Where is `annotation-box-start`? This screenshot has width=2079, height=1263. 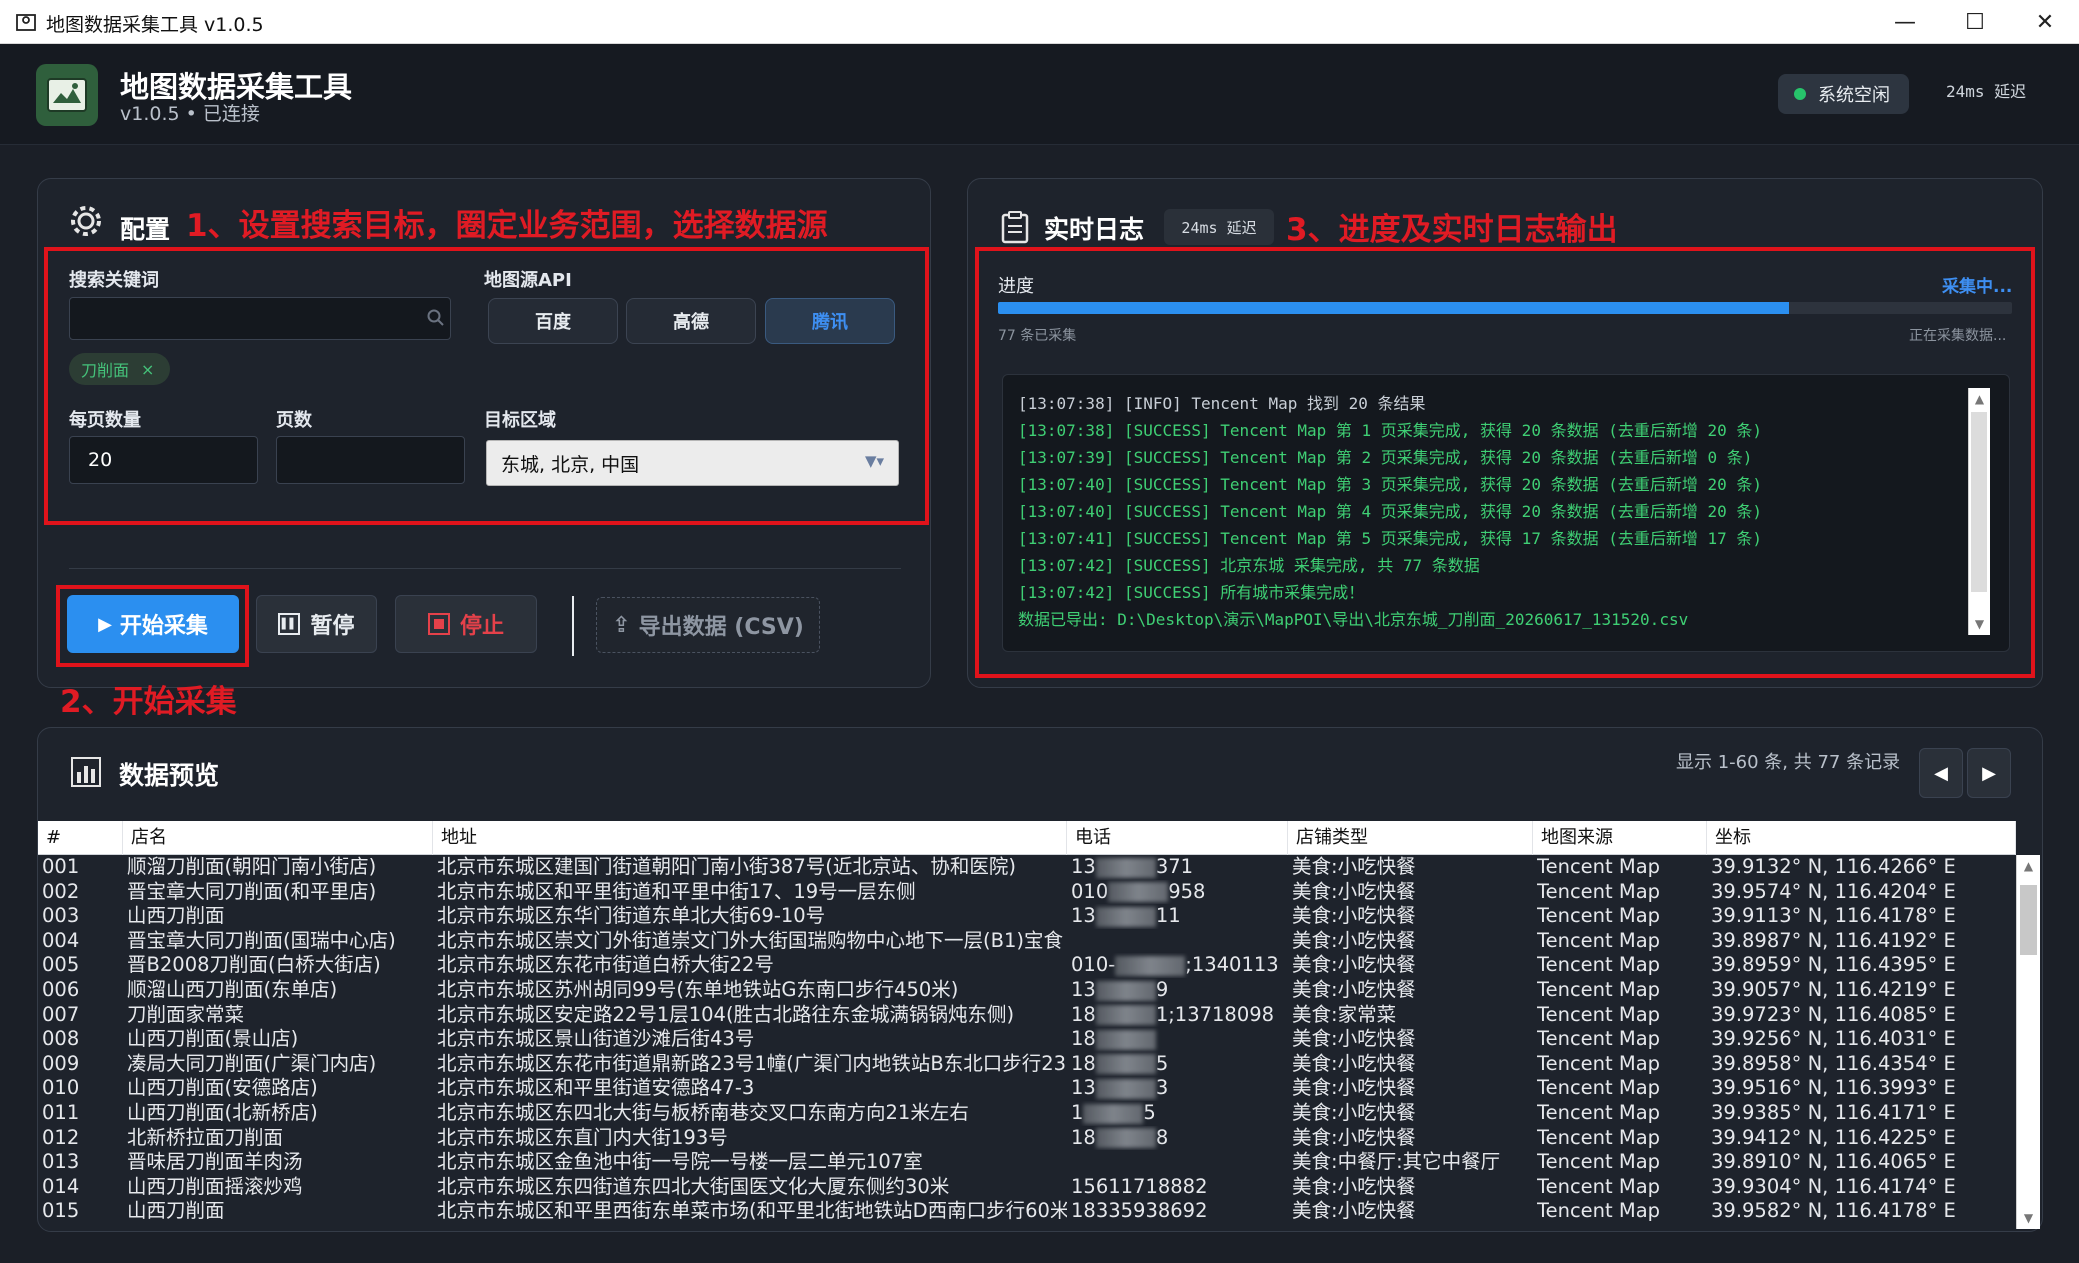 annotation-box-start is located at coordinates (152, 626).